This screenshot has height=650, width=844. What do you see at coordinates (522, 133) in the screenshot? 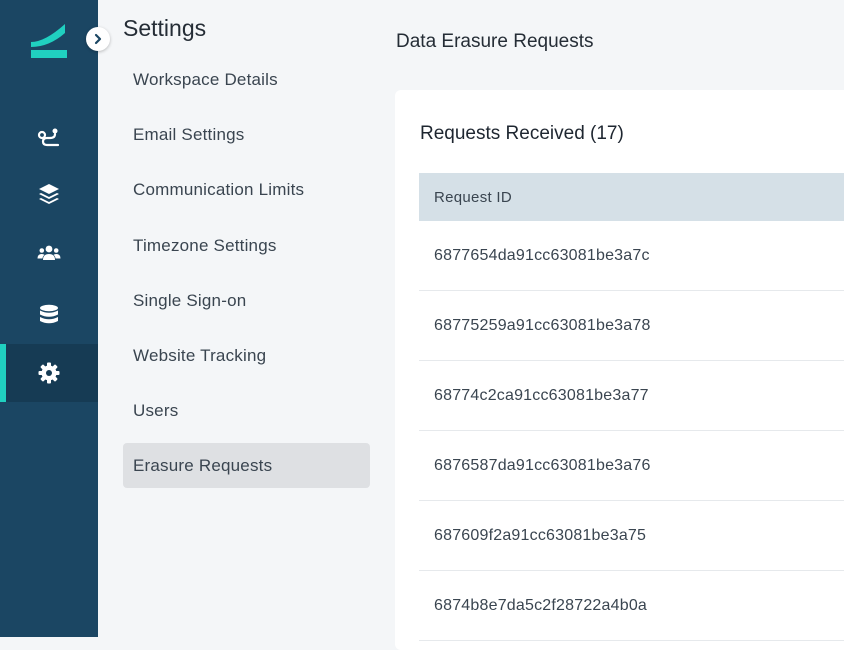
I see `requests-count-heading: Requests Received (17)` at bounding box center [522, 133].